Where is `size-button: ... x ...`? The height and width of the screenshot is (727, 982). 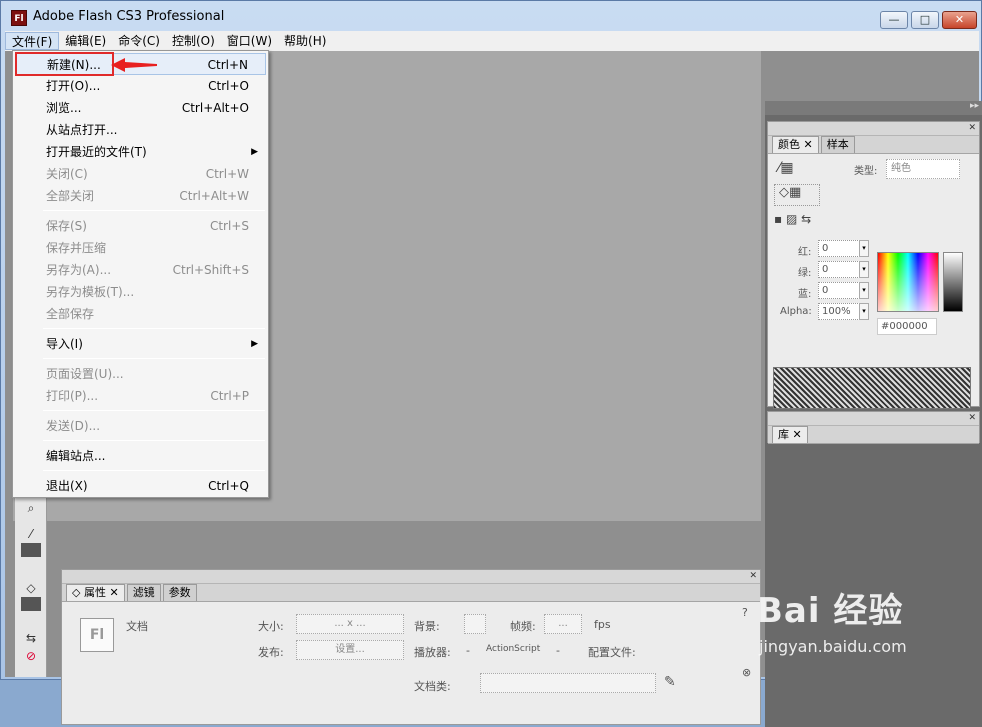
size-button: ... x ... is located at coordinates (350, 624).